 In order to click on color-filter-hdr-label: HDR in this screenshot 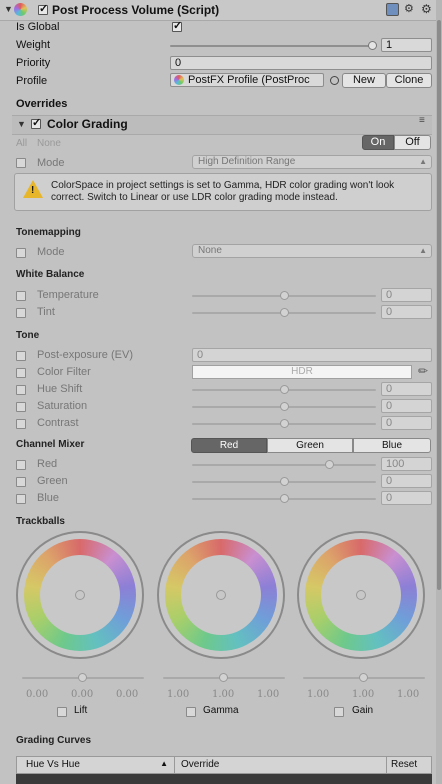, I will do `click(302, 371)`.